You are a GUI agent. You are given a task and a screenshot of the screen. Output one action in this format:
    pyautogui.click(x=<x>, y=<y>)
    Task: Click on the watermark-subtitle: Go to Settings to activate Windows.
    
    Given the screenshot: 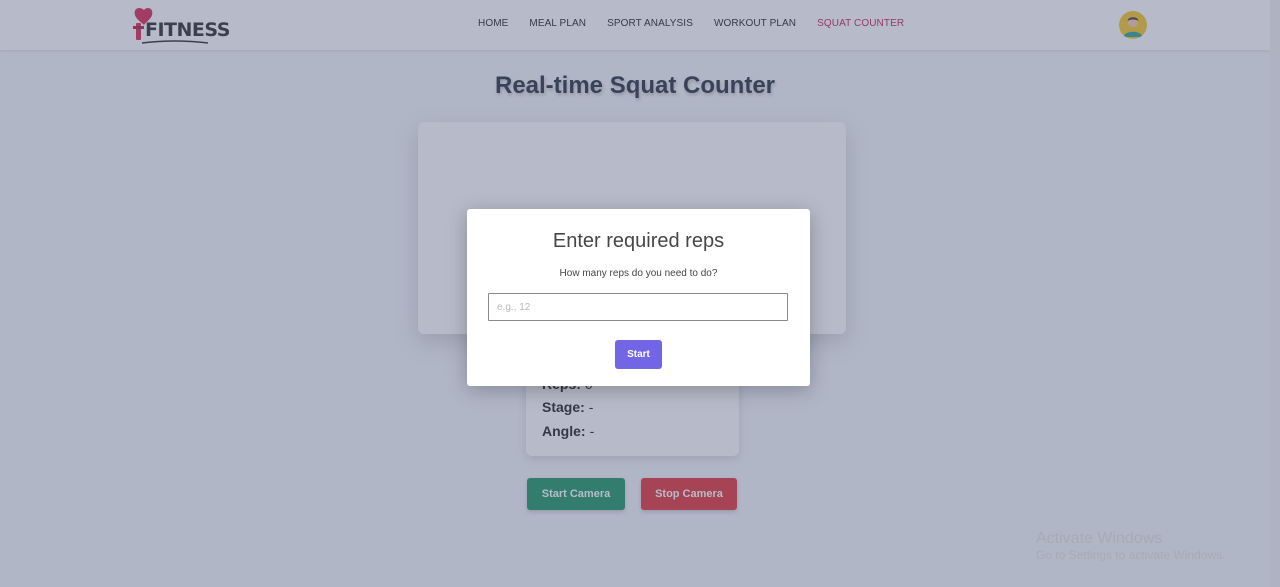 What is the action you would take?
    pyautogui.click(x=1131, y=555)
    